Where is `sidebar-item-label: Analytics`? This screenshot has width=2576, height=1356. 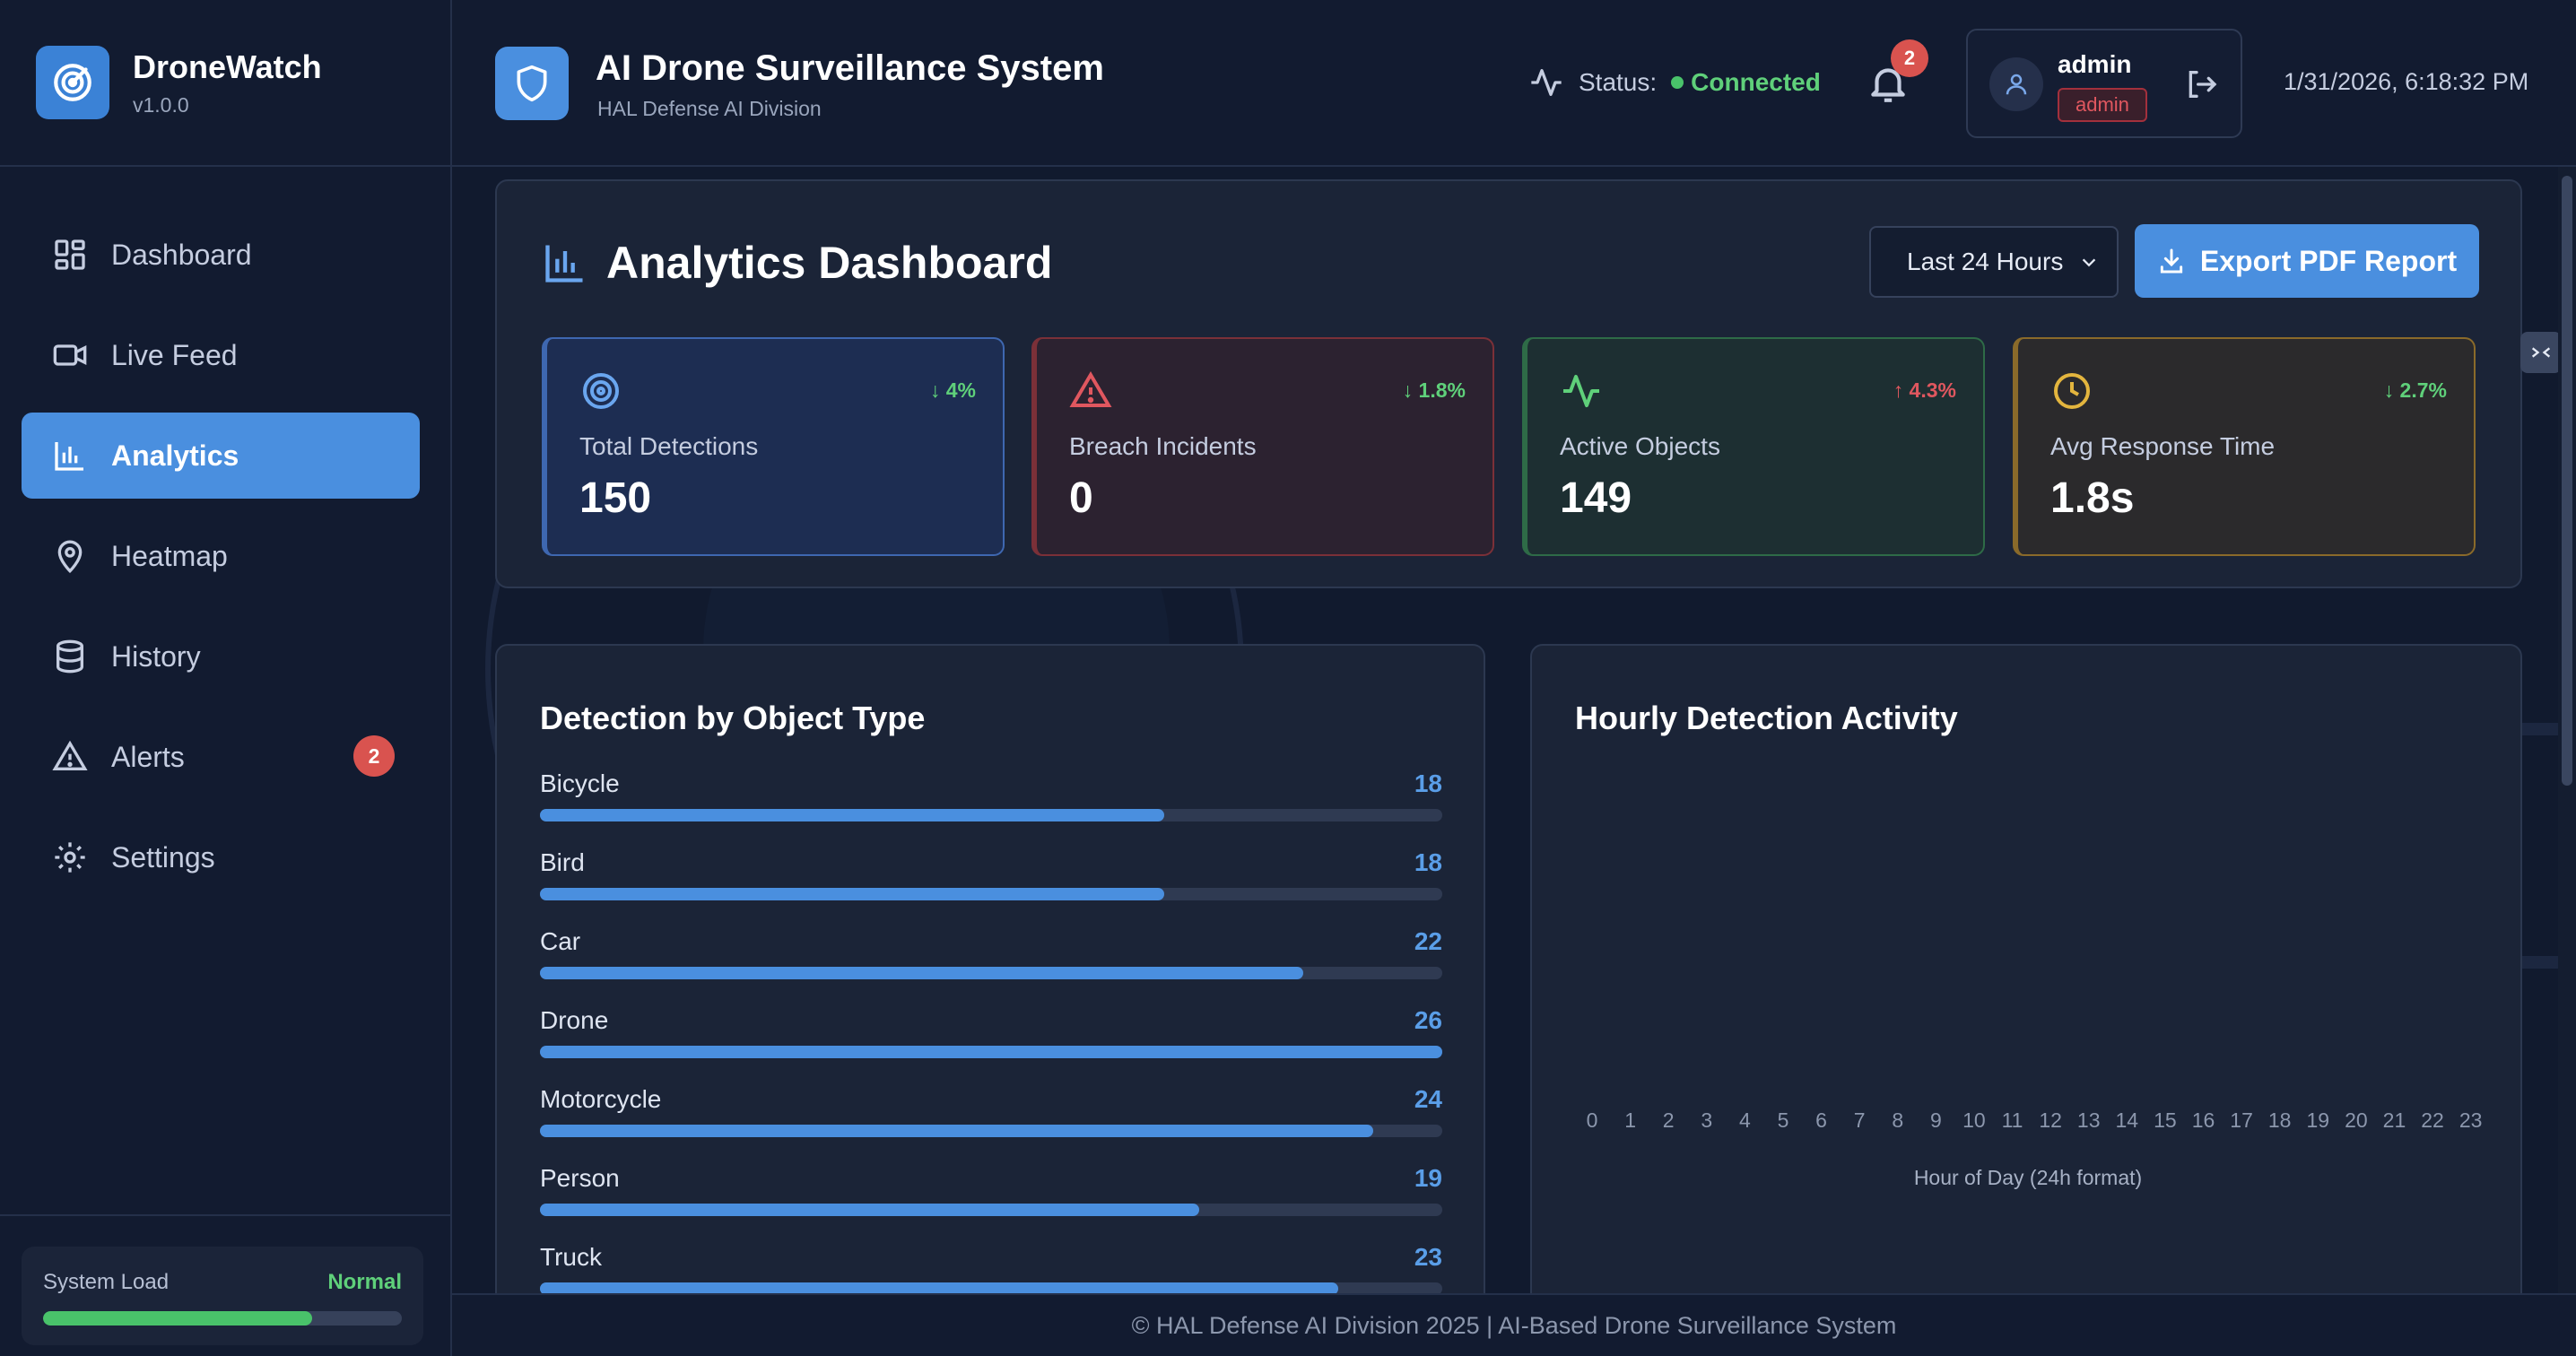 sidebar-item-label: Analytics is located at coordinates (175, 455).